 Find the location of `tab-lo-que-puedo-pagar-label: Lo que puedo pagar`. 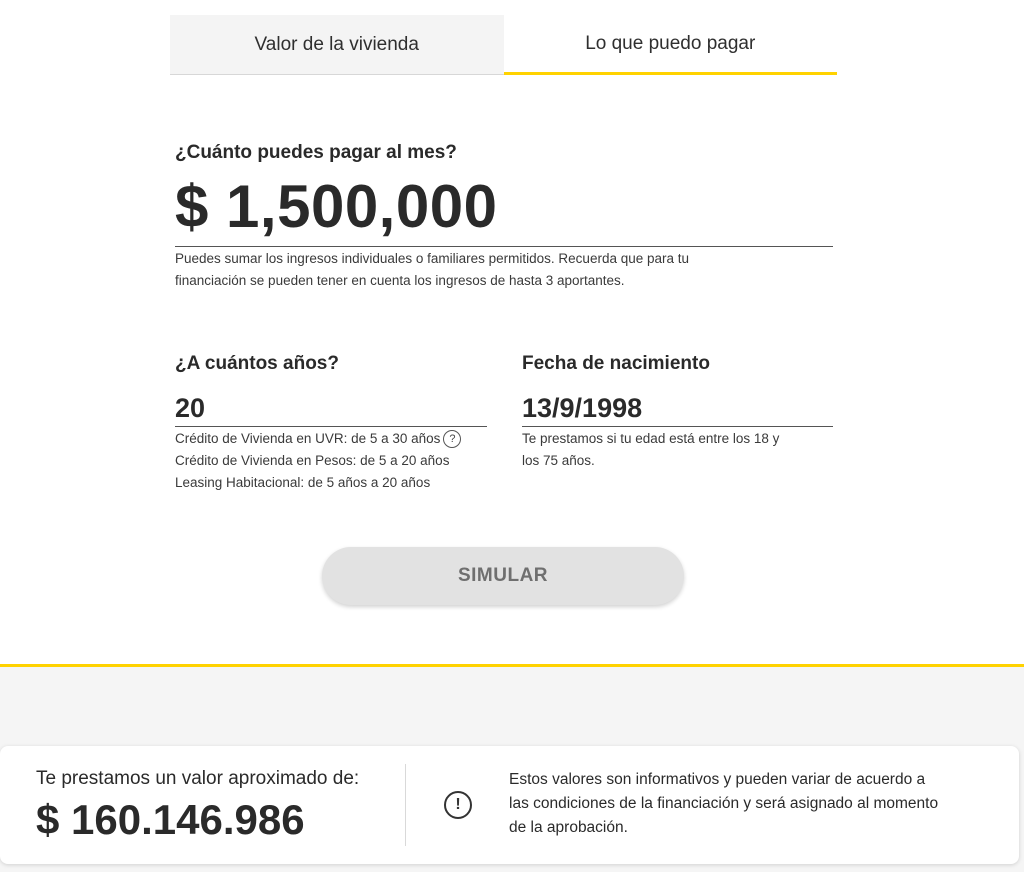

tab-lo-que-puedo-pagar-label: Lo que puedo pagar is located at coordinates (670, 43).